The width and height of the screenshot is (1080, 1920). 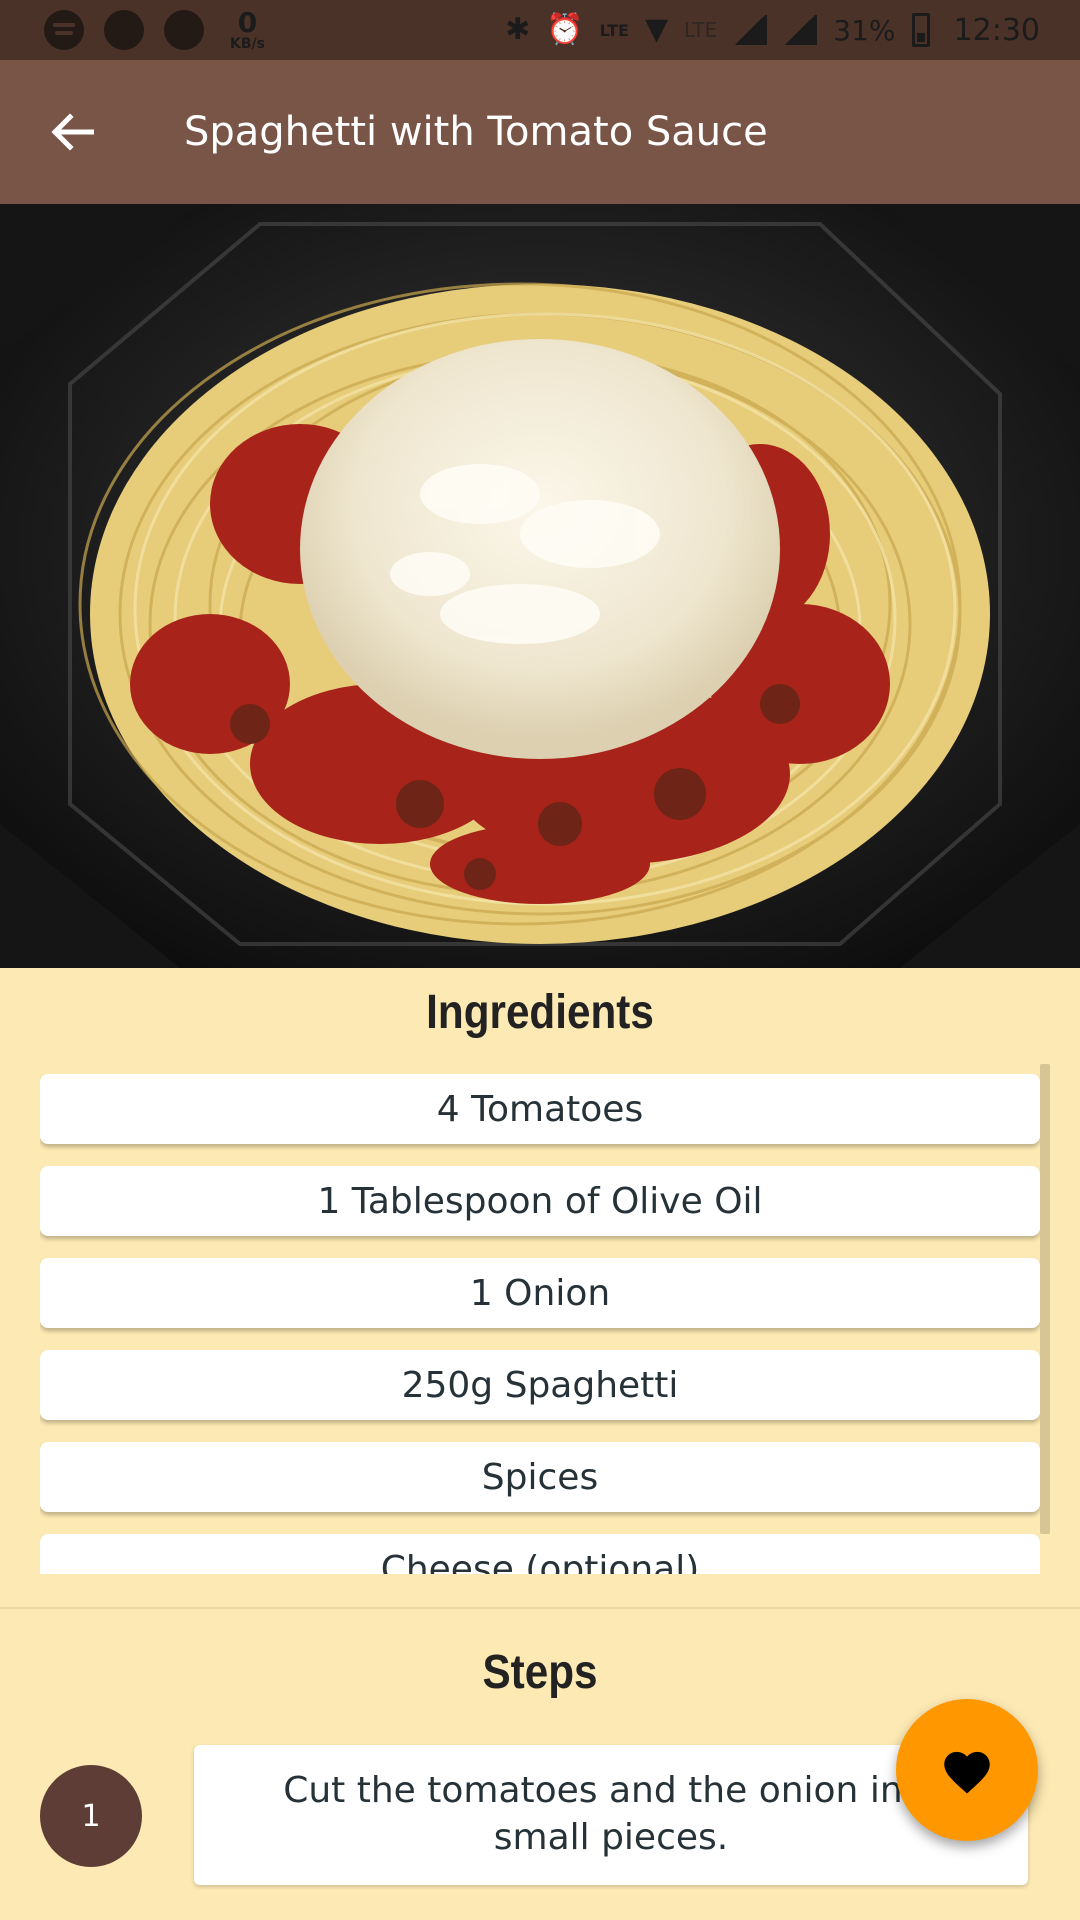 What do you see at coordinates (540, 1477) in the screenshot?
I see `ingredient-item: Spices` at bounding box center [540, 1477].